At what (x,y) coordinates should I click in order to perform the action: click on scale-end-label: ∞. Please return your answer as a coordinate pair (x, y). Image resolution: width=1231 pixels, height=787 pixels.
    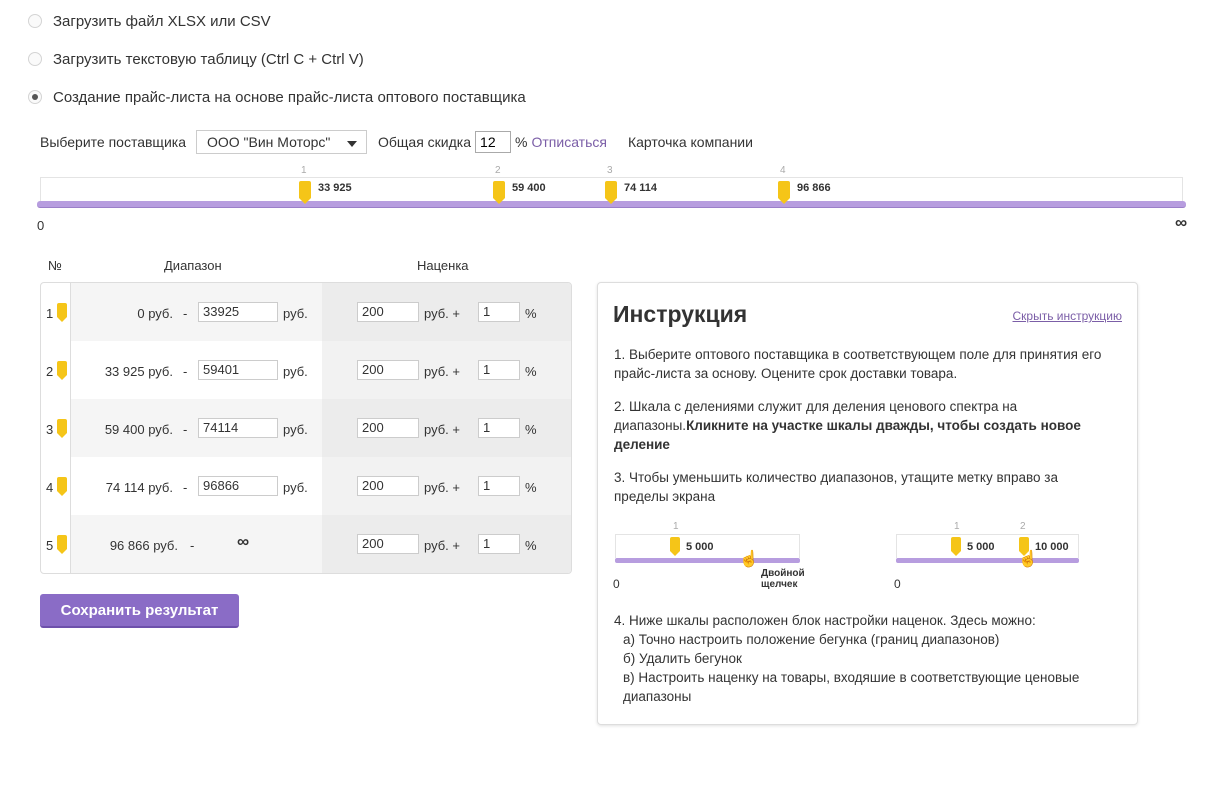
    Looking at the image, I should click on (1181, 222).